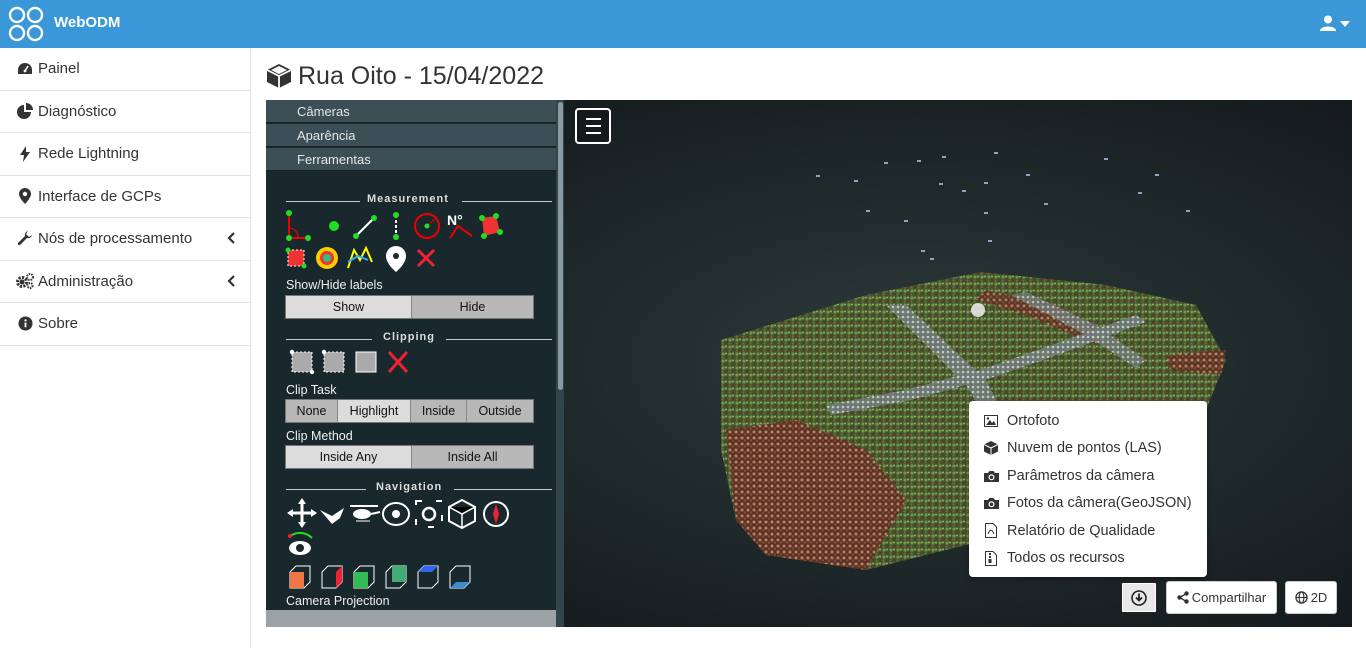 This screenshot has height=648, width=1366. I want to click on page-title-text: Rua Oito - 15/04/2022, so click(421, 75).